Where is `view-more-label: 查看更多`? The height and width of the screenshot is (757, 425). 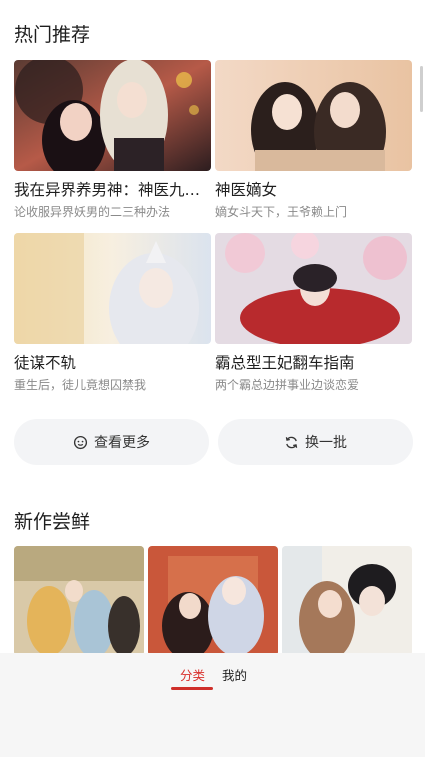 view-more-label: 查看更多 is located at coordinates (122, 443).